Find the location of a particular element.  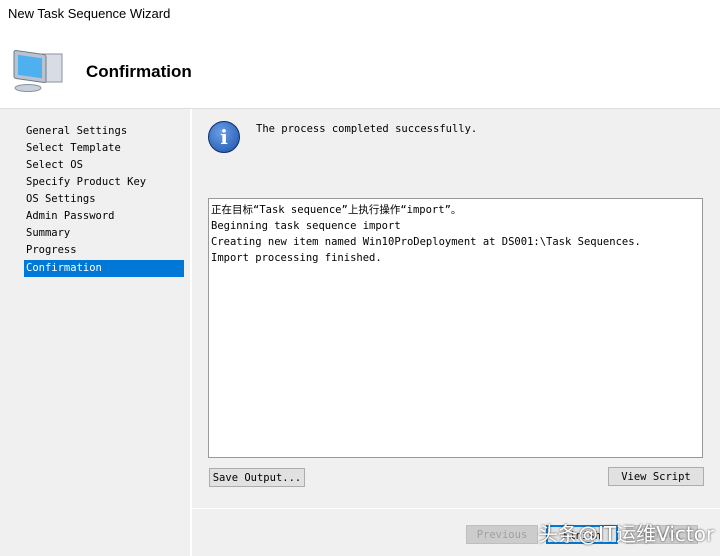

log-line: Beginning task sequence import is located at coordinates (306, 226).